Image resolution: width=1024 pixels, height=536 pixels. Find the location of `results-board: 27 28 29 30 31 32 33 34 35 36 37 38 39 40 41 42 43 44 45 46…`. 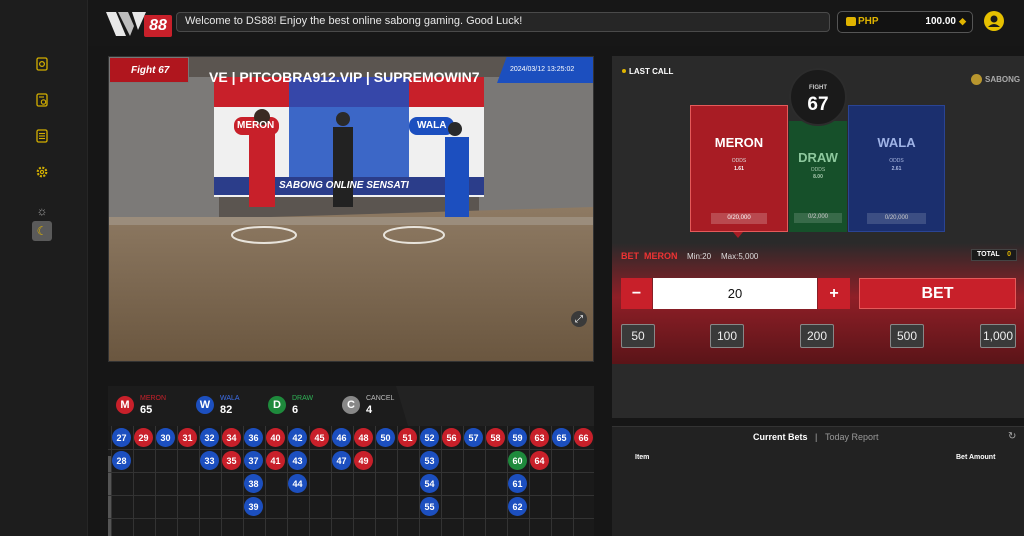

results-board: 27 28 29 30 31 32 33 34 35 36 37 38 39 40 41 42 43 44 45 46… is located at coordinates (351, 481).